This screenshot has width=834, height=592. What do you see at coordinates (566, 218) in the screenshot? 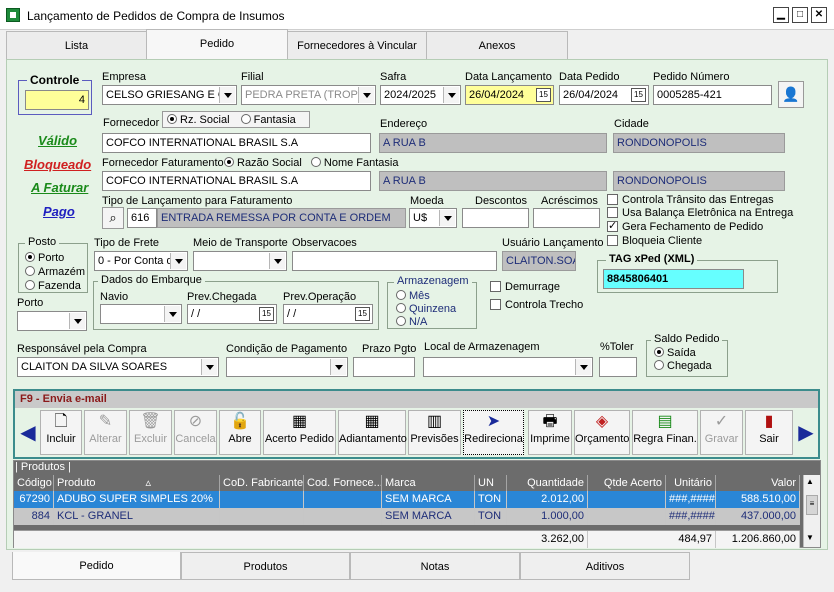
I see `acrescimos-field` at bounding box center [566, 218].